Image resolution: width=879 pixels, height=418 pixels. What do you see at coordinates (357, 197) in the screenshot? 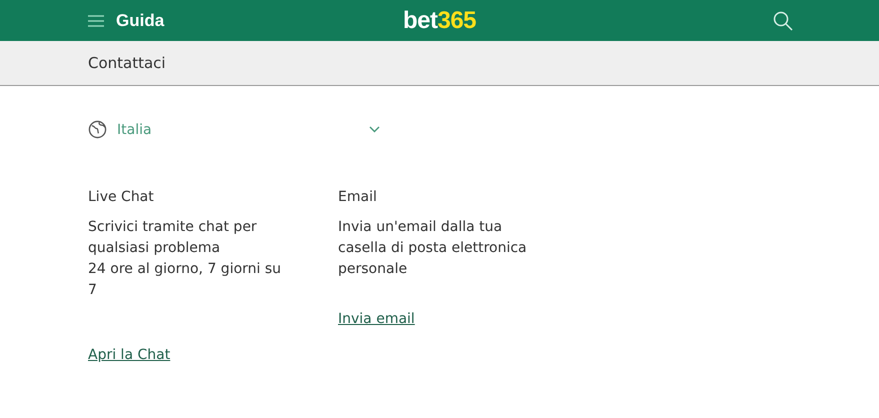
I see `contact-title: Email` at bounding box center [357, 197].